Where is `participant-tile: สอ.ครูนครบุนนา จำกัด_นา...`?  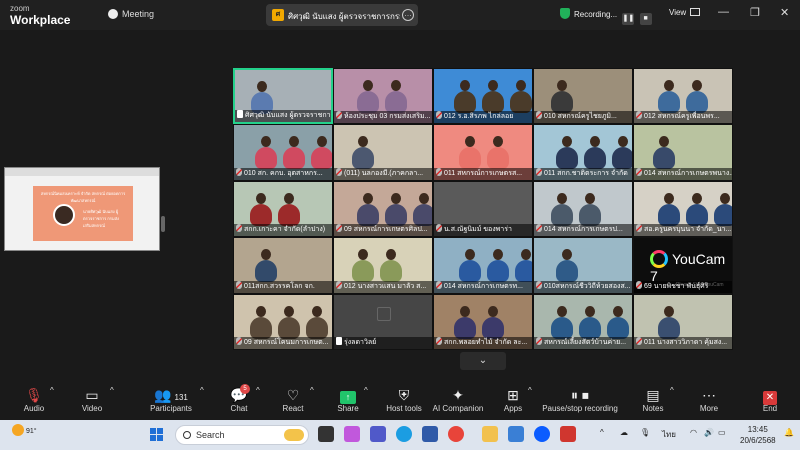 participant-tile: สอ.ครูนครบุนนา จำกัด_นา... is located at coordinates (683, 209).